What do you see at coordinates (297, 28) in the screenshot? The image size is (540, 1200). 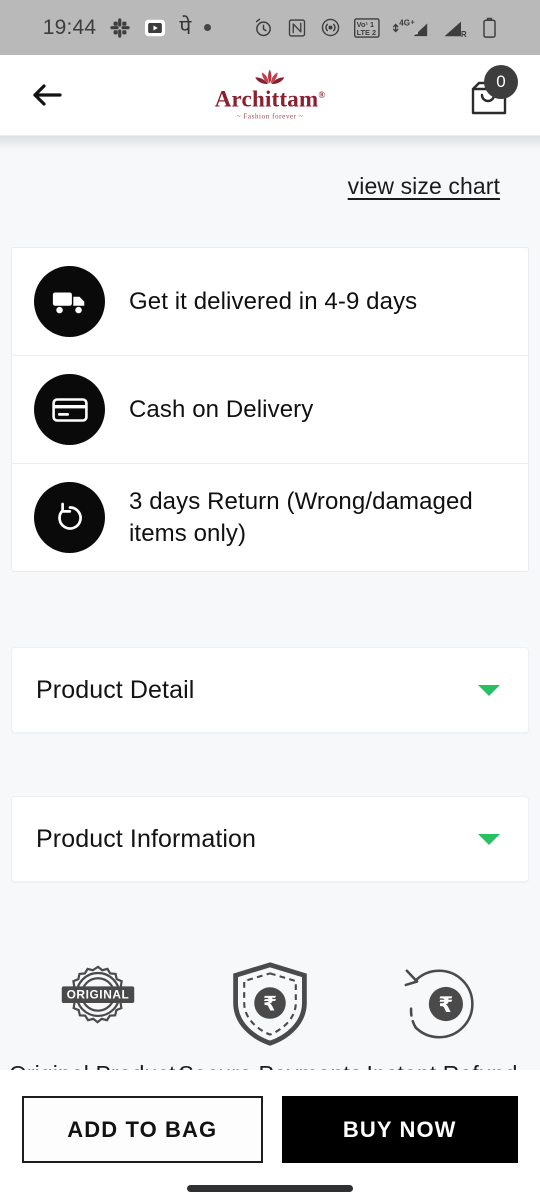 I see `nfc-icon` at bounding box center [297, 28].